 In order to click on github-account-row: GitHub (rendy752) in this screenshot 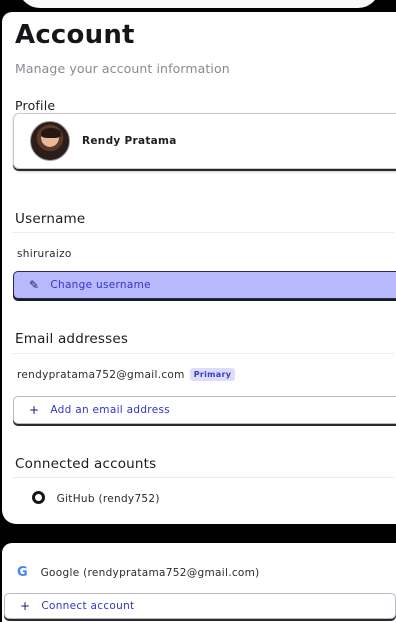, I will do `click(96, 498)`.